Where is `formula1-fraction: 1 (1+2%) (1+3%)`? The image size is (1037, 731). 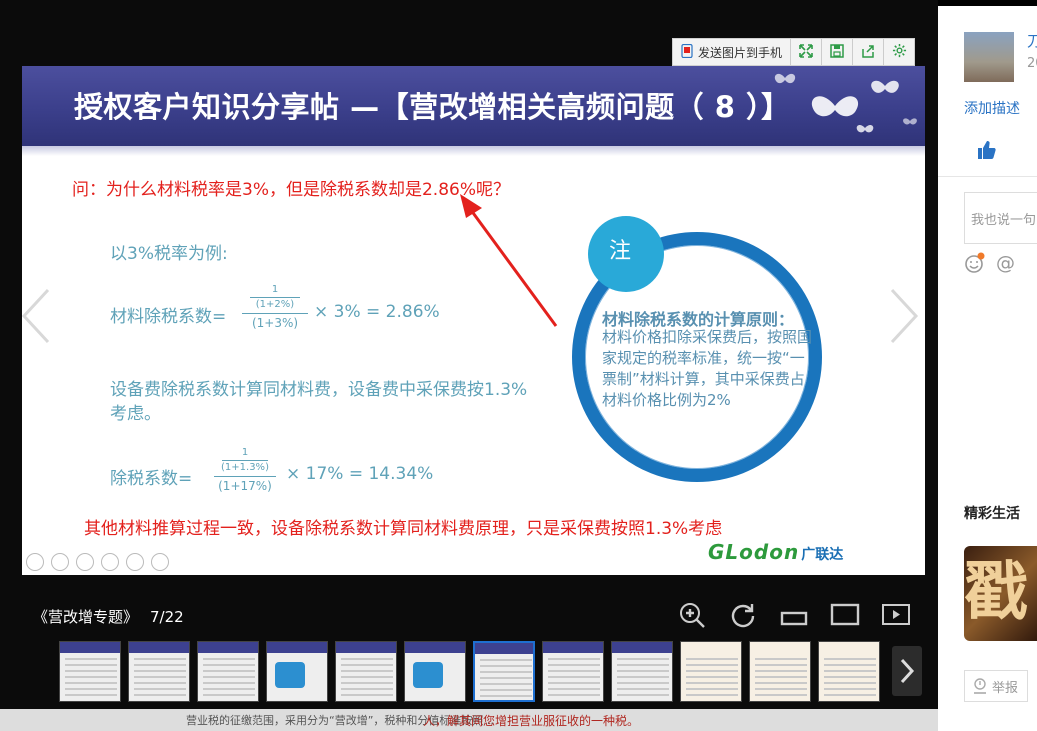 formula1-fraction: 1 (1+2%) (1+3%) is located at coordinates (275, 307).